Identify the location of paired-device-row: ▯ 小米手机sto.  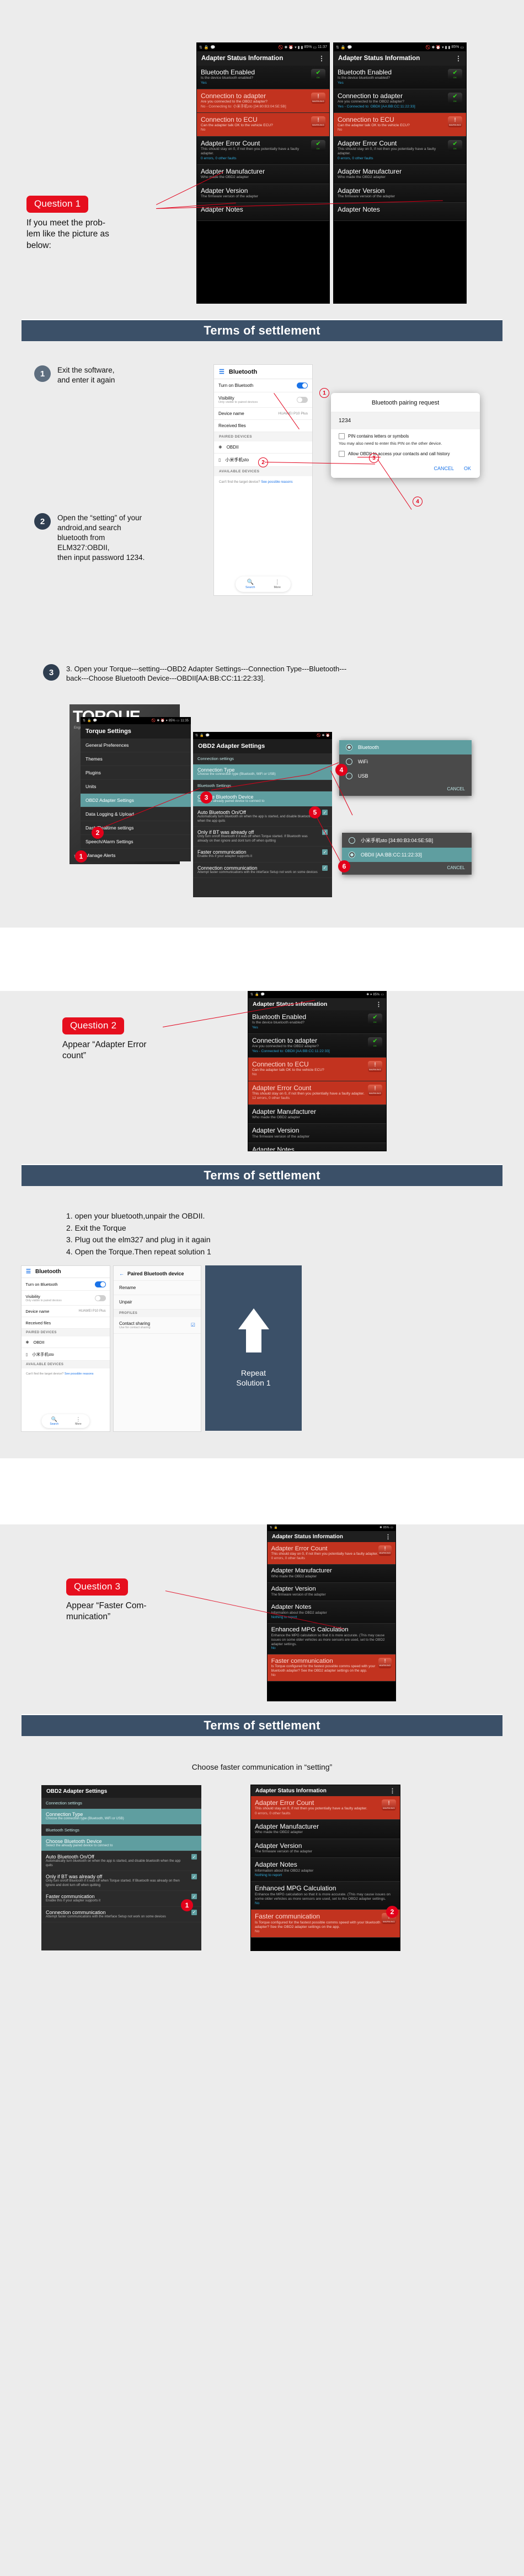
(66, 1354).